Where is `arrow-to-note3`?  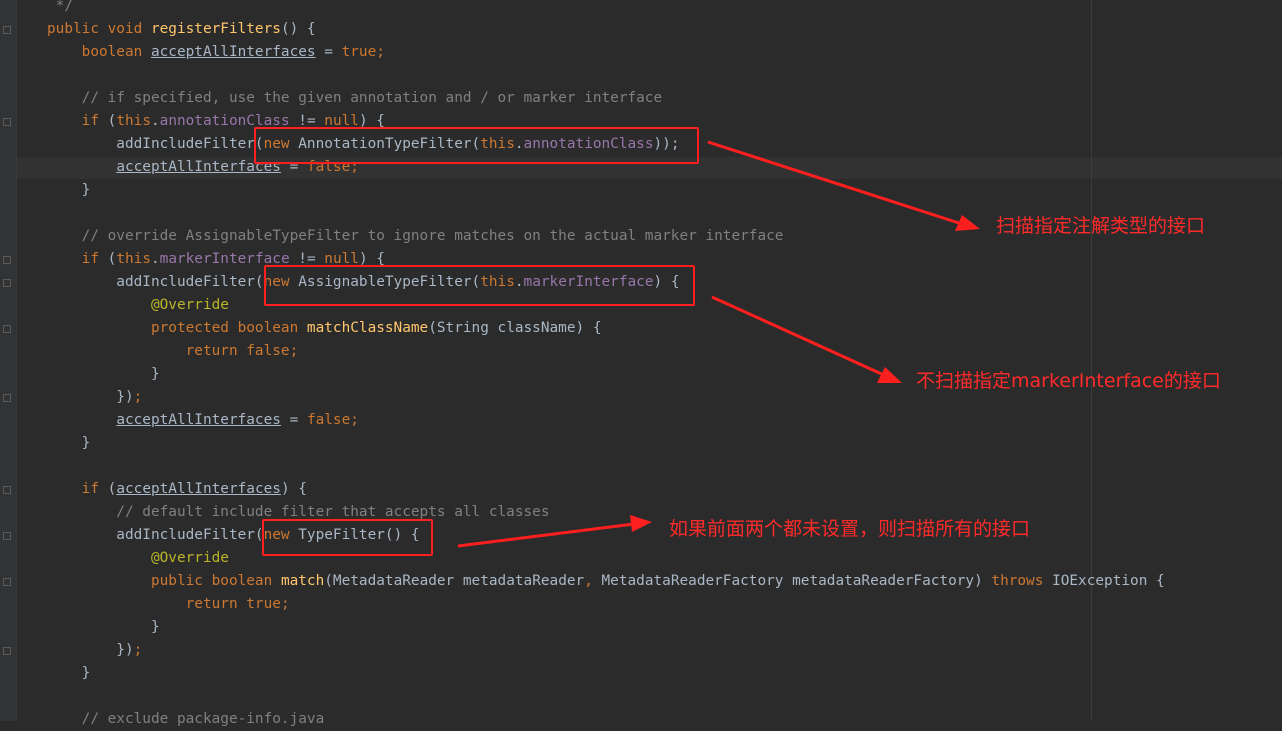 arrow-to-note3 is located at coordinates (554, 531).